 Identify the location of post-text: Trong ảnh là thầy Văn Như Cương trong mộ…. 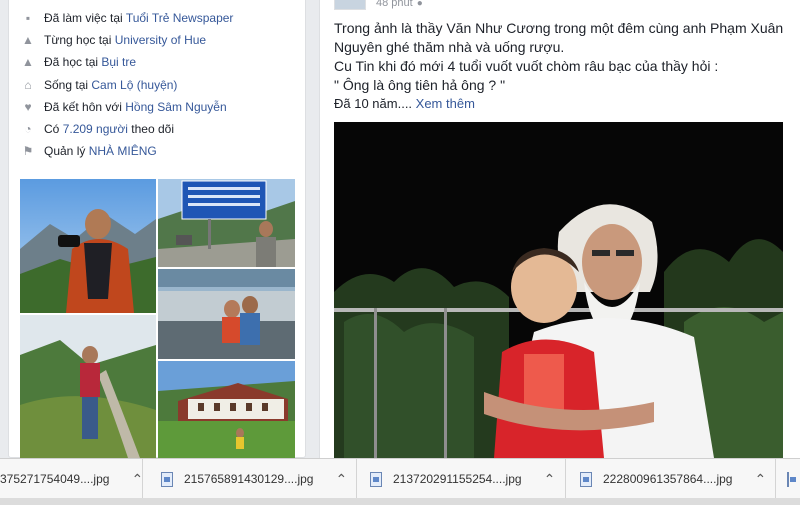
(561, 57).